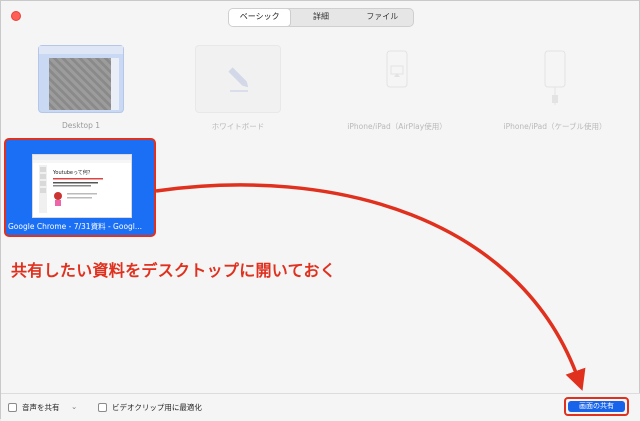 The height and width of the screenshot is (421, 640). Describe the element at coordinates (320, 407) in the screenshot. I see `bottom-toolbar: 音声を共有 ⌄ ビデオクリップ用に最適化` at that location.